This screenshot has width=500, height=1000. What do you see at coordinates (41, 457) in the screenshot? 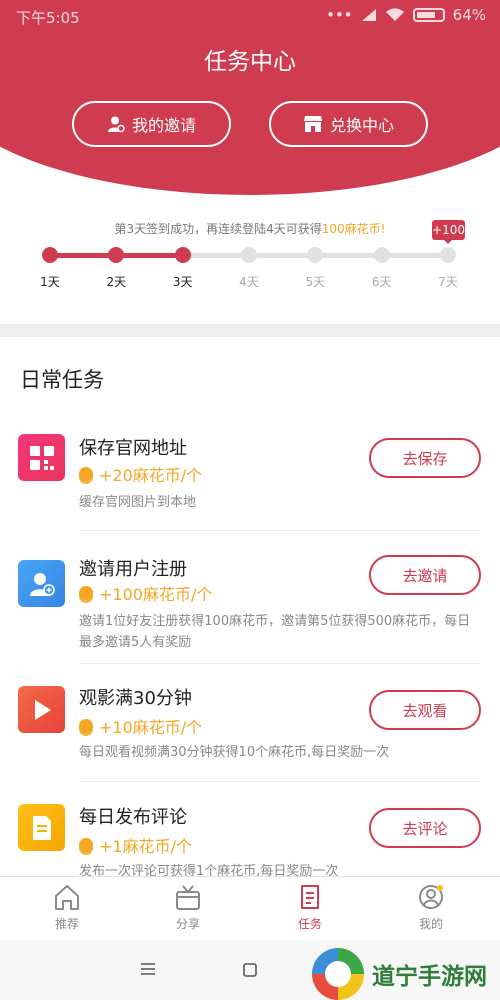
I see `qr-code-icon` at bounding box center [41, 457].